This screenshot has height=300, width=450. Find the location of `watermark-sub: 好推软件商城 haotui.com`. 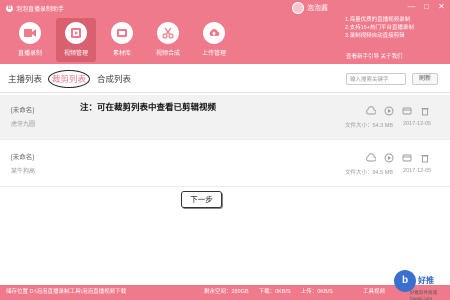

watermark-sub: 好推软件商城 haotui.com is located at coordinates (423, 295).